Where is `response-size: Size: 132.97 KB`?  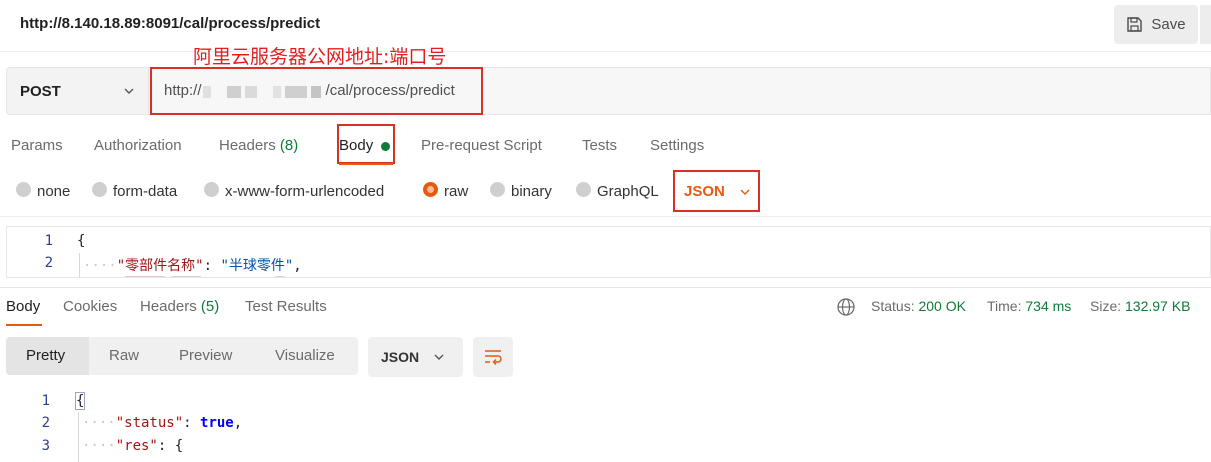 response-size: Size: 132.97 KB is located at coordinates (1140, 306).